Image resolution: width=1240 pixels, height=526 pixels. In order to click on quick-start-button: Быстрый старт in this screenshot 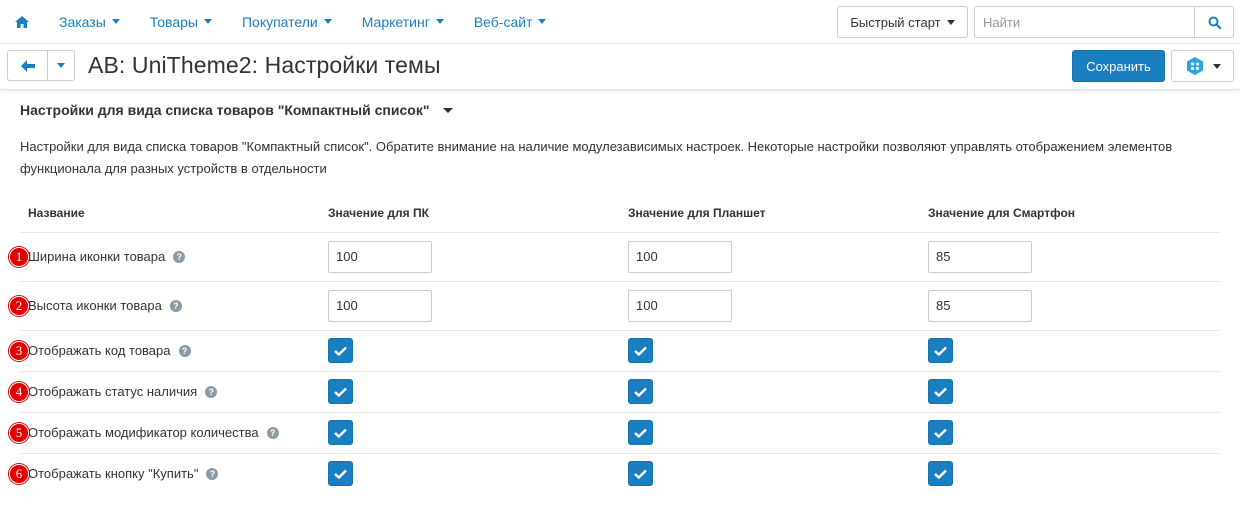, I will do `click(902, 22)`.